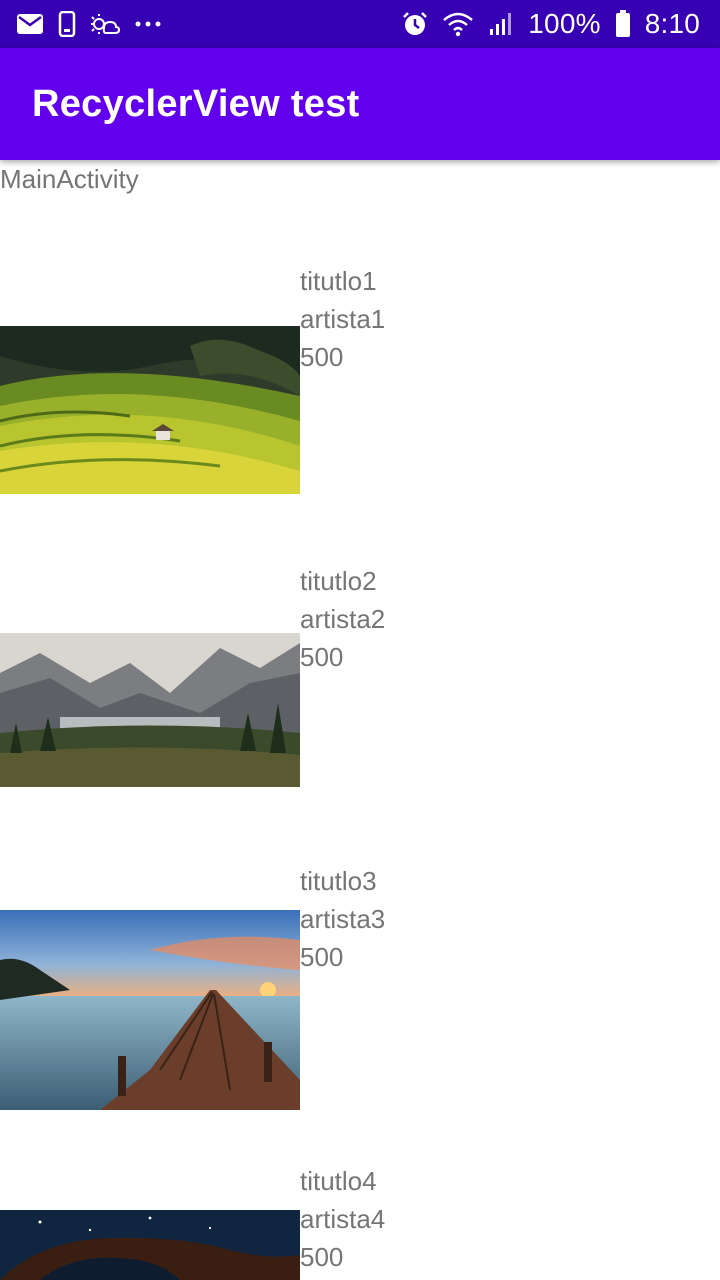  Describe the element at coordinates (150, 710) in the screenshot. I see `mountain-lake-valley-image` at that location.